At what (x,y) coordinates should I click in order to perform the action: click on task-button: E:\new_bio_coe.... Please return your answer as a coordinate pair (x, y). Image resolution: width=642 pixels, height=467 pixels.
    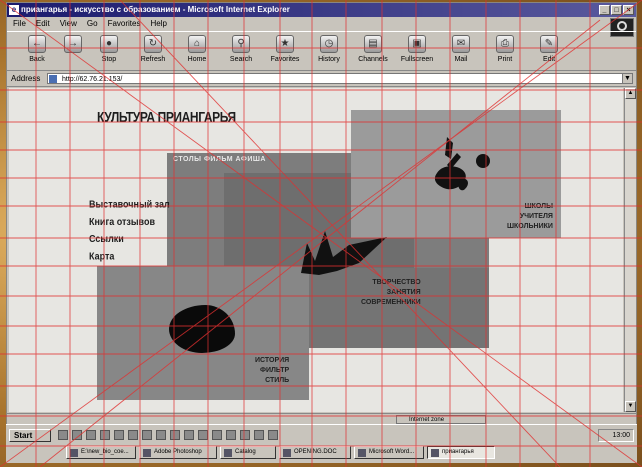
    Looking at the image, I should click on (101, 452).